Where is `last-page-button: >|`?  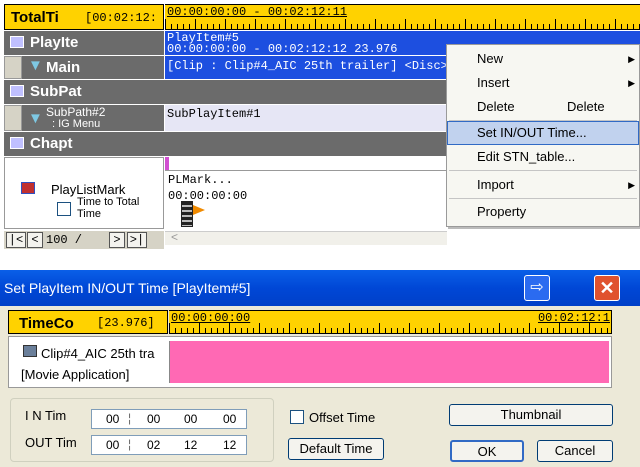 last-page-button: >| is located at coordinates (137, 240).